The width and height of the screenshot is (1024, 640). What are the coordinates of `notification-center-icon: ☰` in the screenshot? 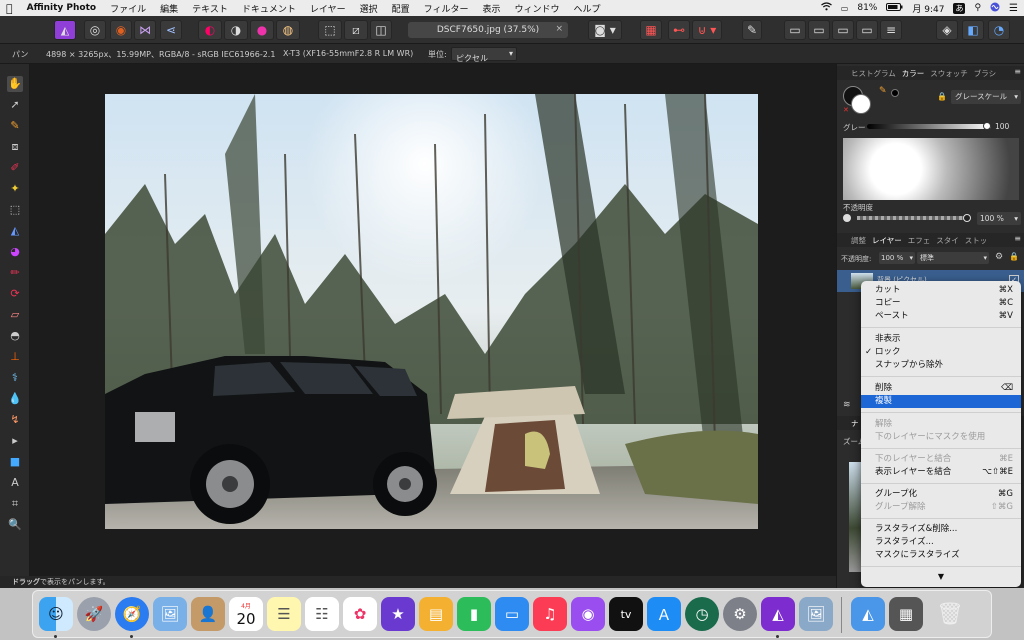 It's located at (1013, 8).